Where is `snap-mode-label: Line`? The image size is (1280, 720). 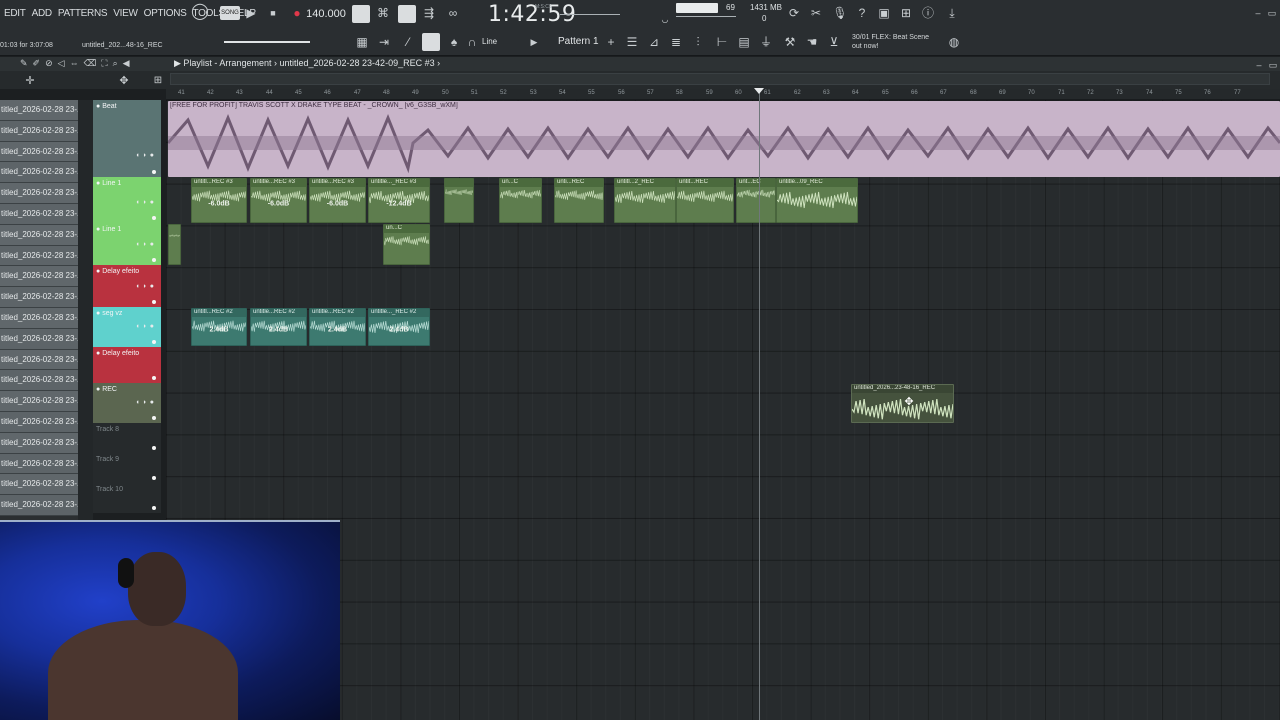 snap-mode-label: Line is located at coordinates (489, 41).